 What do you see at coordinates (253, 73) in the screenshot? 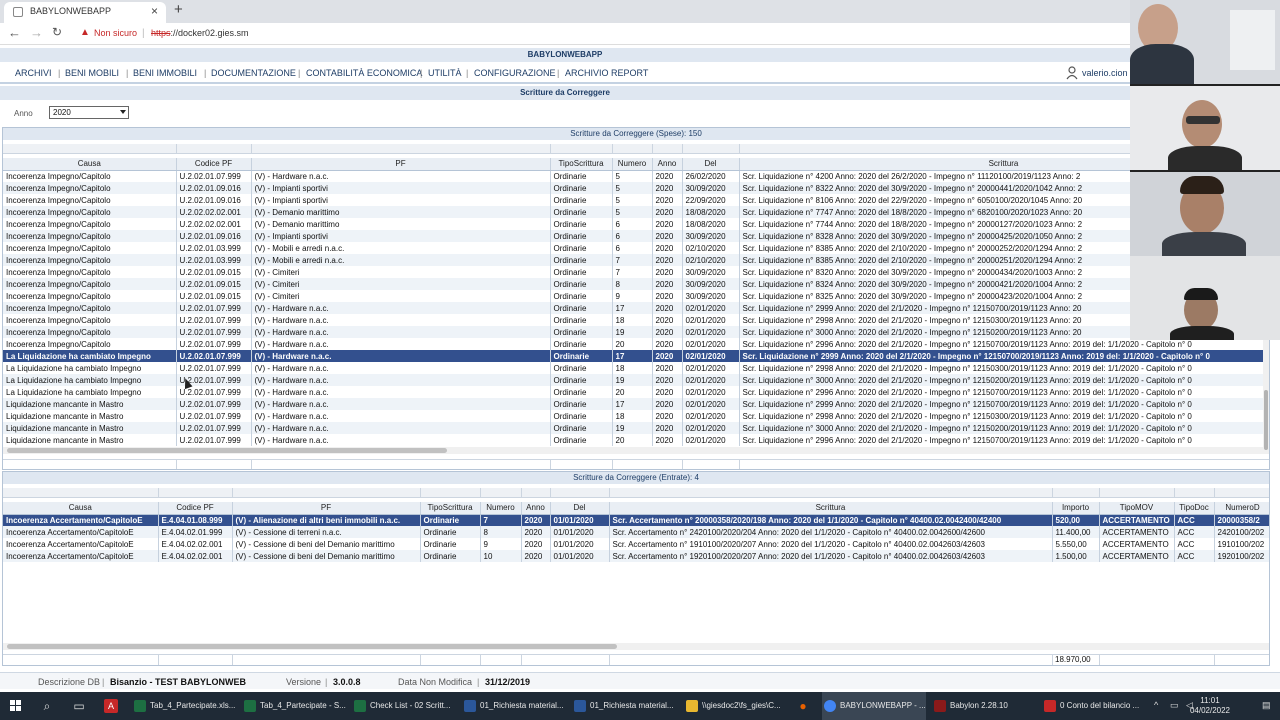
I see `menu-documentazione: DOCUMENTAZIONE` at bounding box center [253, 73].